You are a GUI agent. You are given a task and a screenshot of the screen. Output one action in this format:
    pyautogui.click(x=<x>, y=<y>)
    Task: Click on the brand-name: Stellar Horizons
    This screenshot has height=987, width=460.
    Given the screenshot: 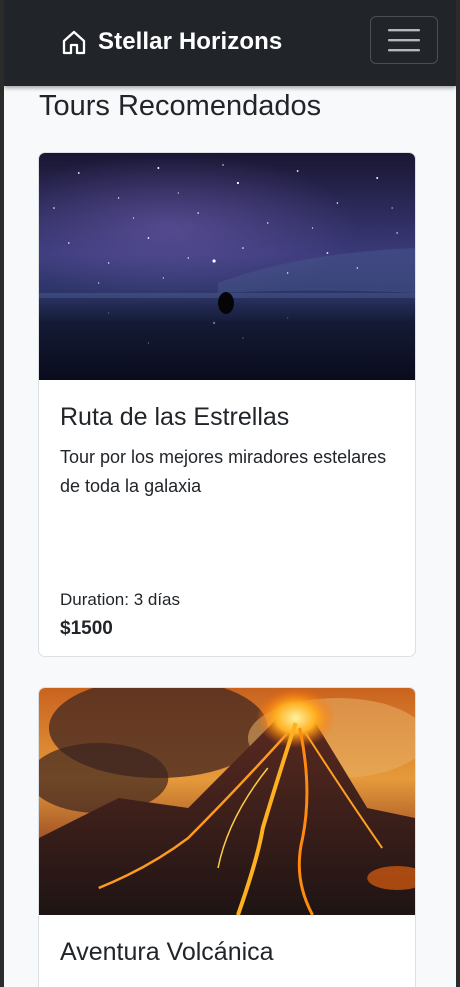 What is the action you would take?
    pyautogui.click(x=190, y=42)
    